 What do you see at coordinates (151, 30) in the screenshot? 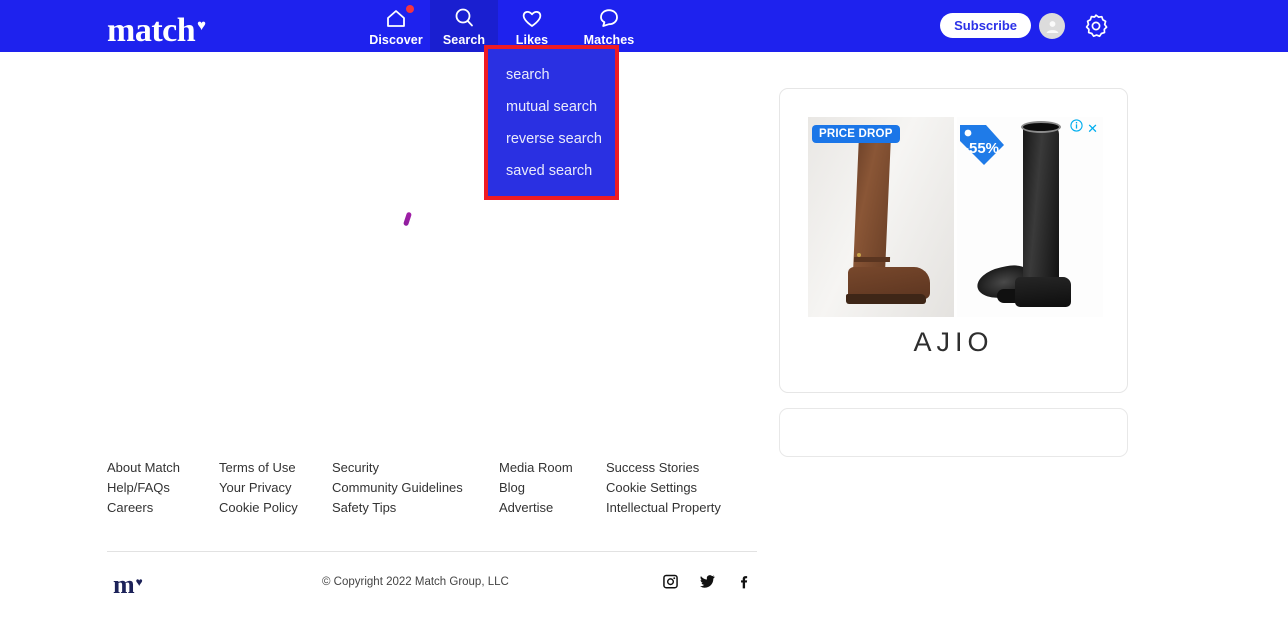
I see `match-logo-text: match` at bounding box center [151, 30].